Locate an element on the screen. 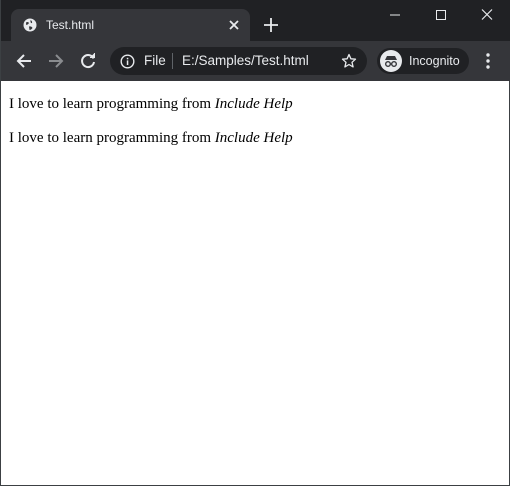 The height and width of the screenshot is (486, 510). three-dots-icon is located at coordinates (488, 61).